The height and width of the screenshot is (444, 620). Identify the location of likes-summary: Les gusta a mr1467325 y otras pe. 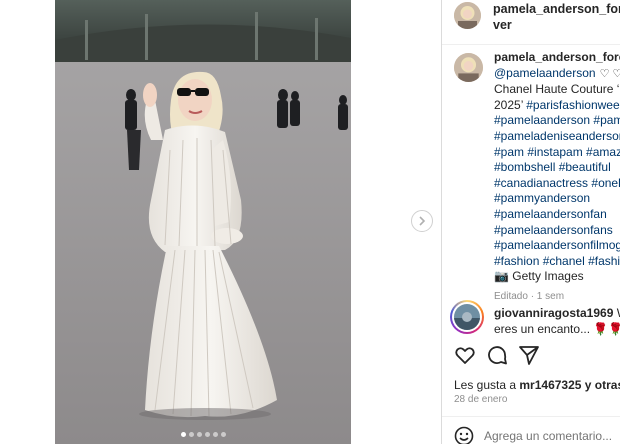
(537, 385).